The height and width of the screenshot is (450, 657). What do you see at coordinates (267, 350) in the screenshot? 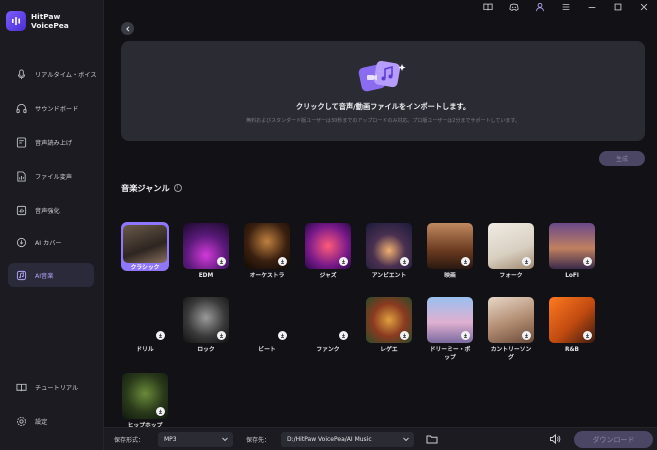
I see `genre-label: ビート` at bounding box center [267, 350].